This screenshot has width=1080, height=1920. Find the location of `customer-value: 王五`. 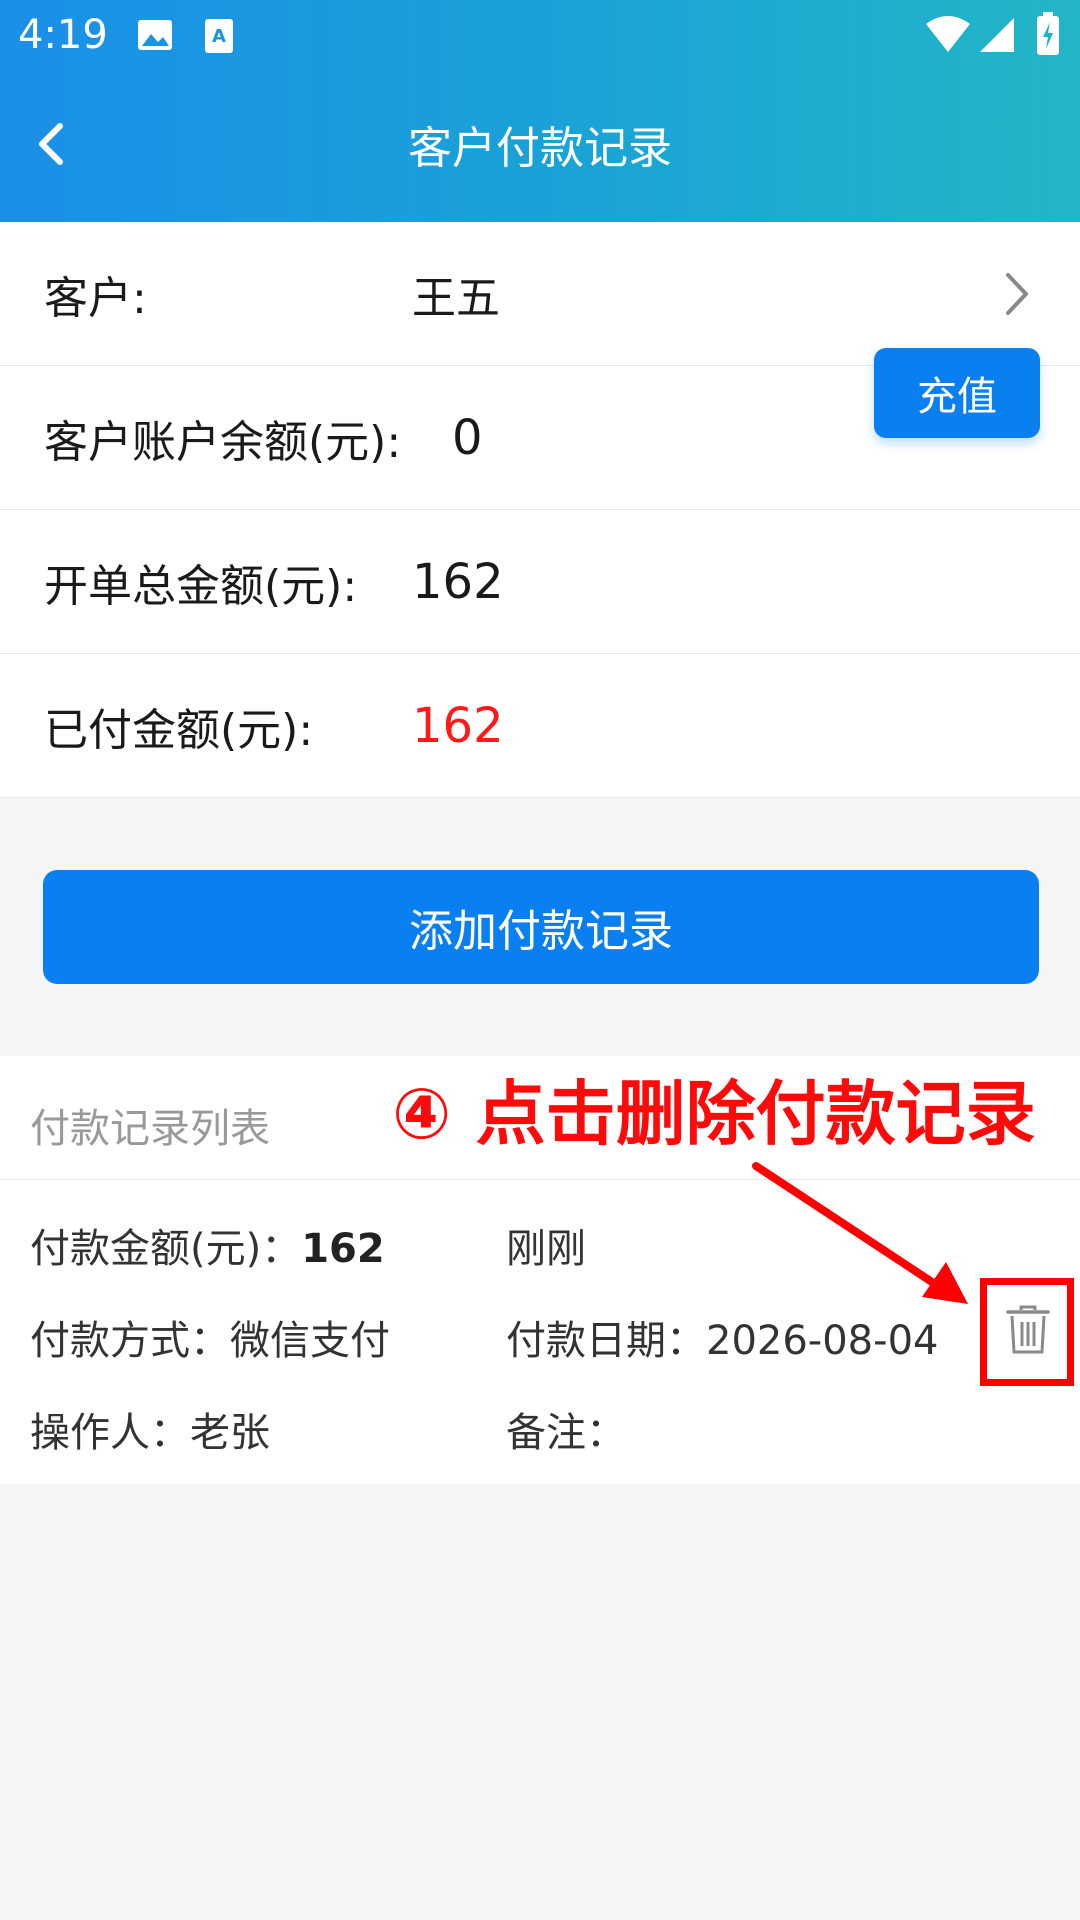

customer-value: 王五 is located at coordinates (456, 298).